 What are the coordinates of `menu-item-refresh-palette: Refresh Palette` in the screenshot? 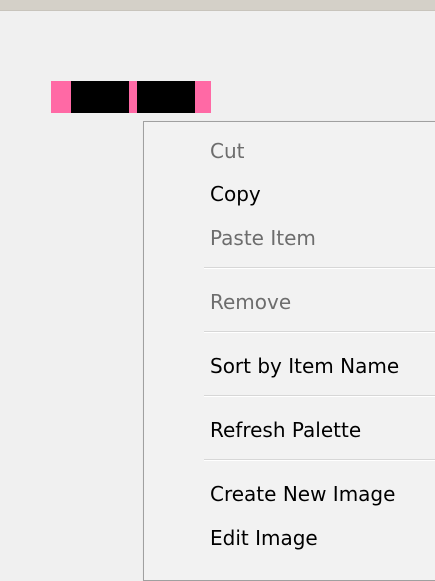 It's located at (285, 430).